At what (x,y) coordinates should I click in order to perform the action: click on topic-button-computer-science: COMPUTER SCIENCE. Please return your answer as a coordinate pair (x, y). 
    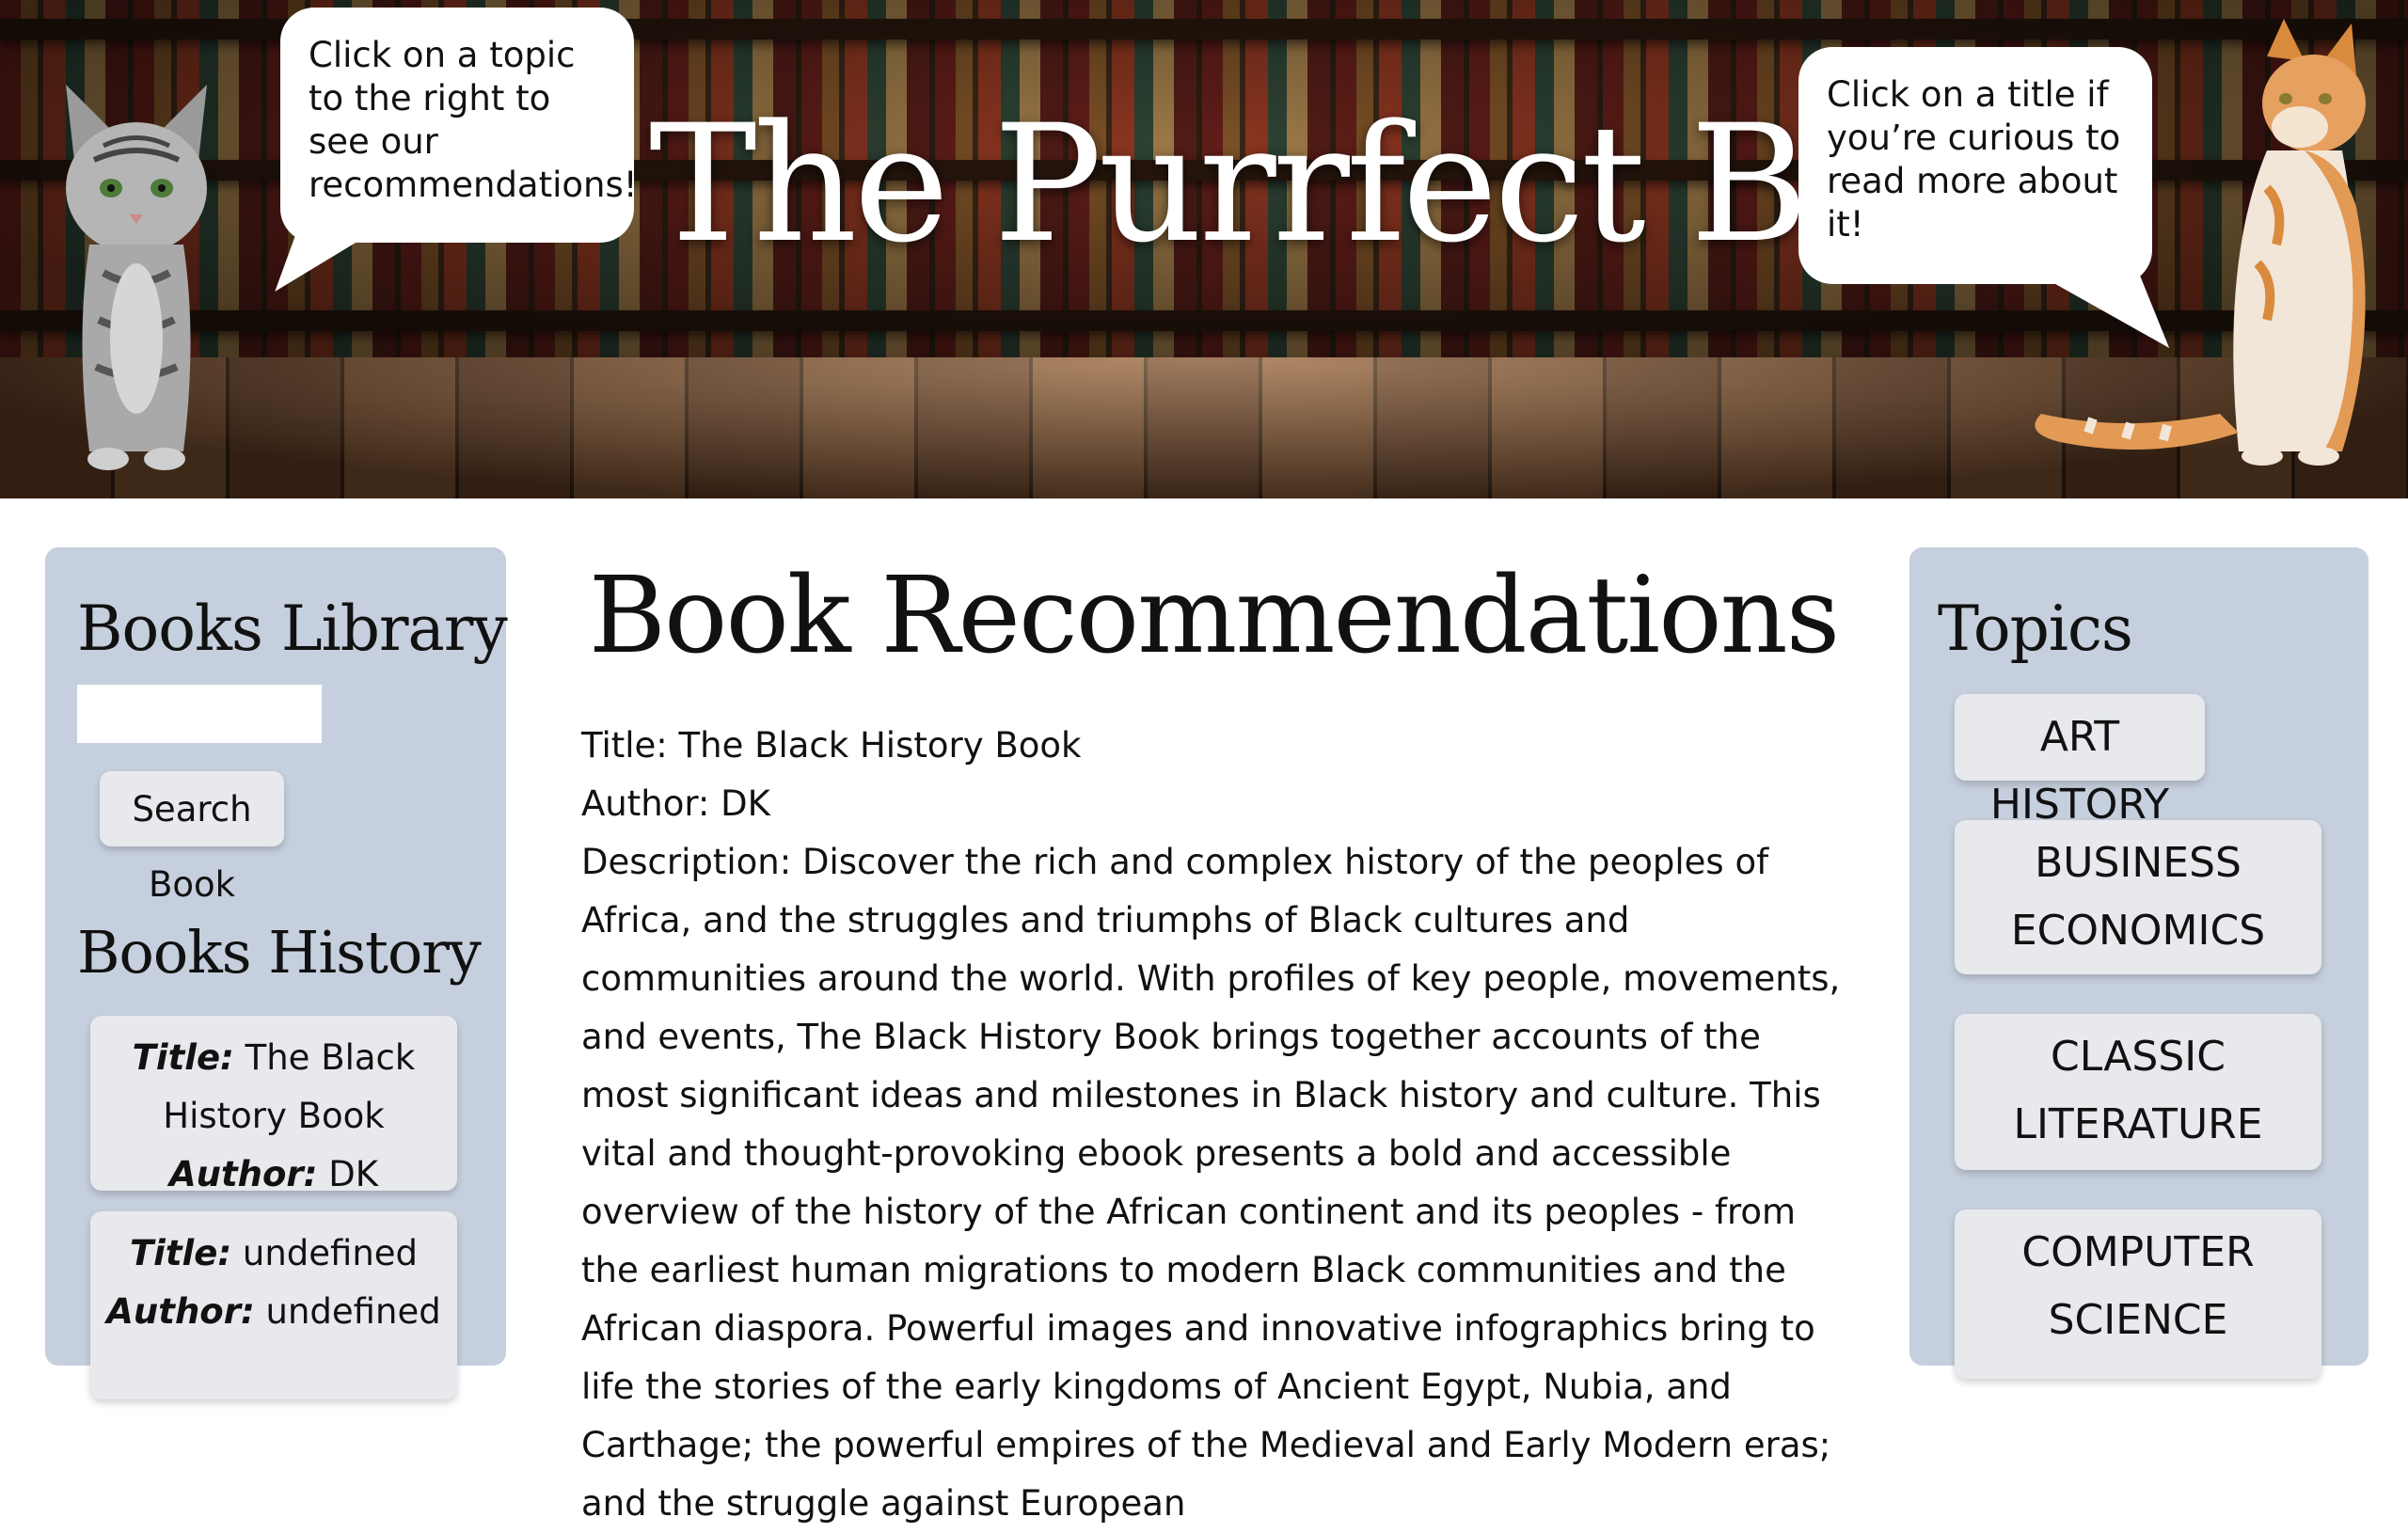
    Looking at the image, I should click on (2138, 1294).